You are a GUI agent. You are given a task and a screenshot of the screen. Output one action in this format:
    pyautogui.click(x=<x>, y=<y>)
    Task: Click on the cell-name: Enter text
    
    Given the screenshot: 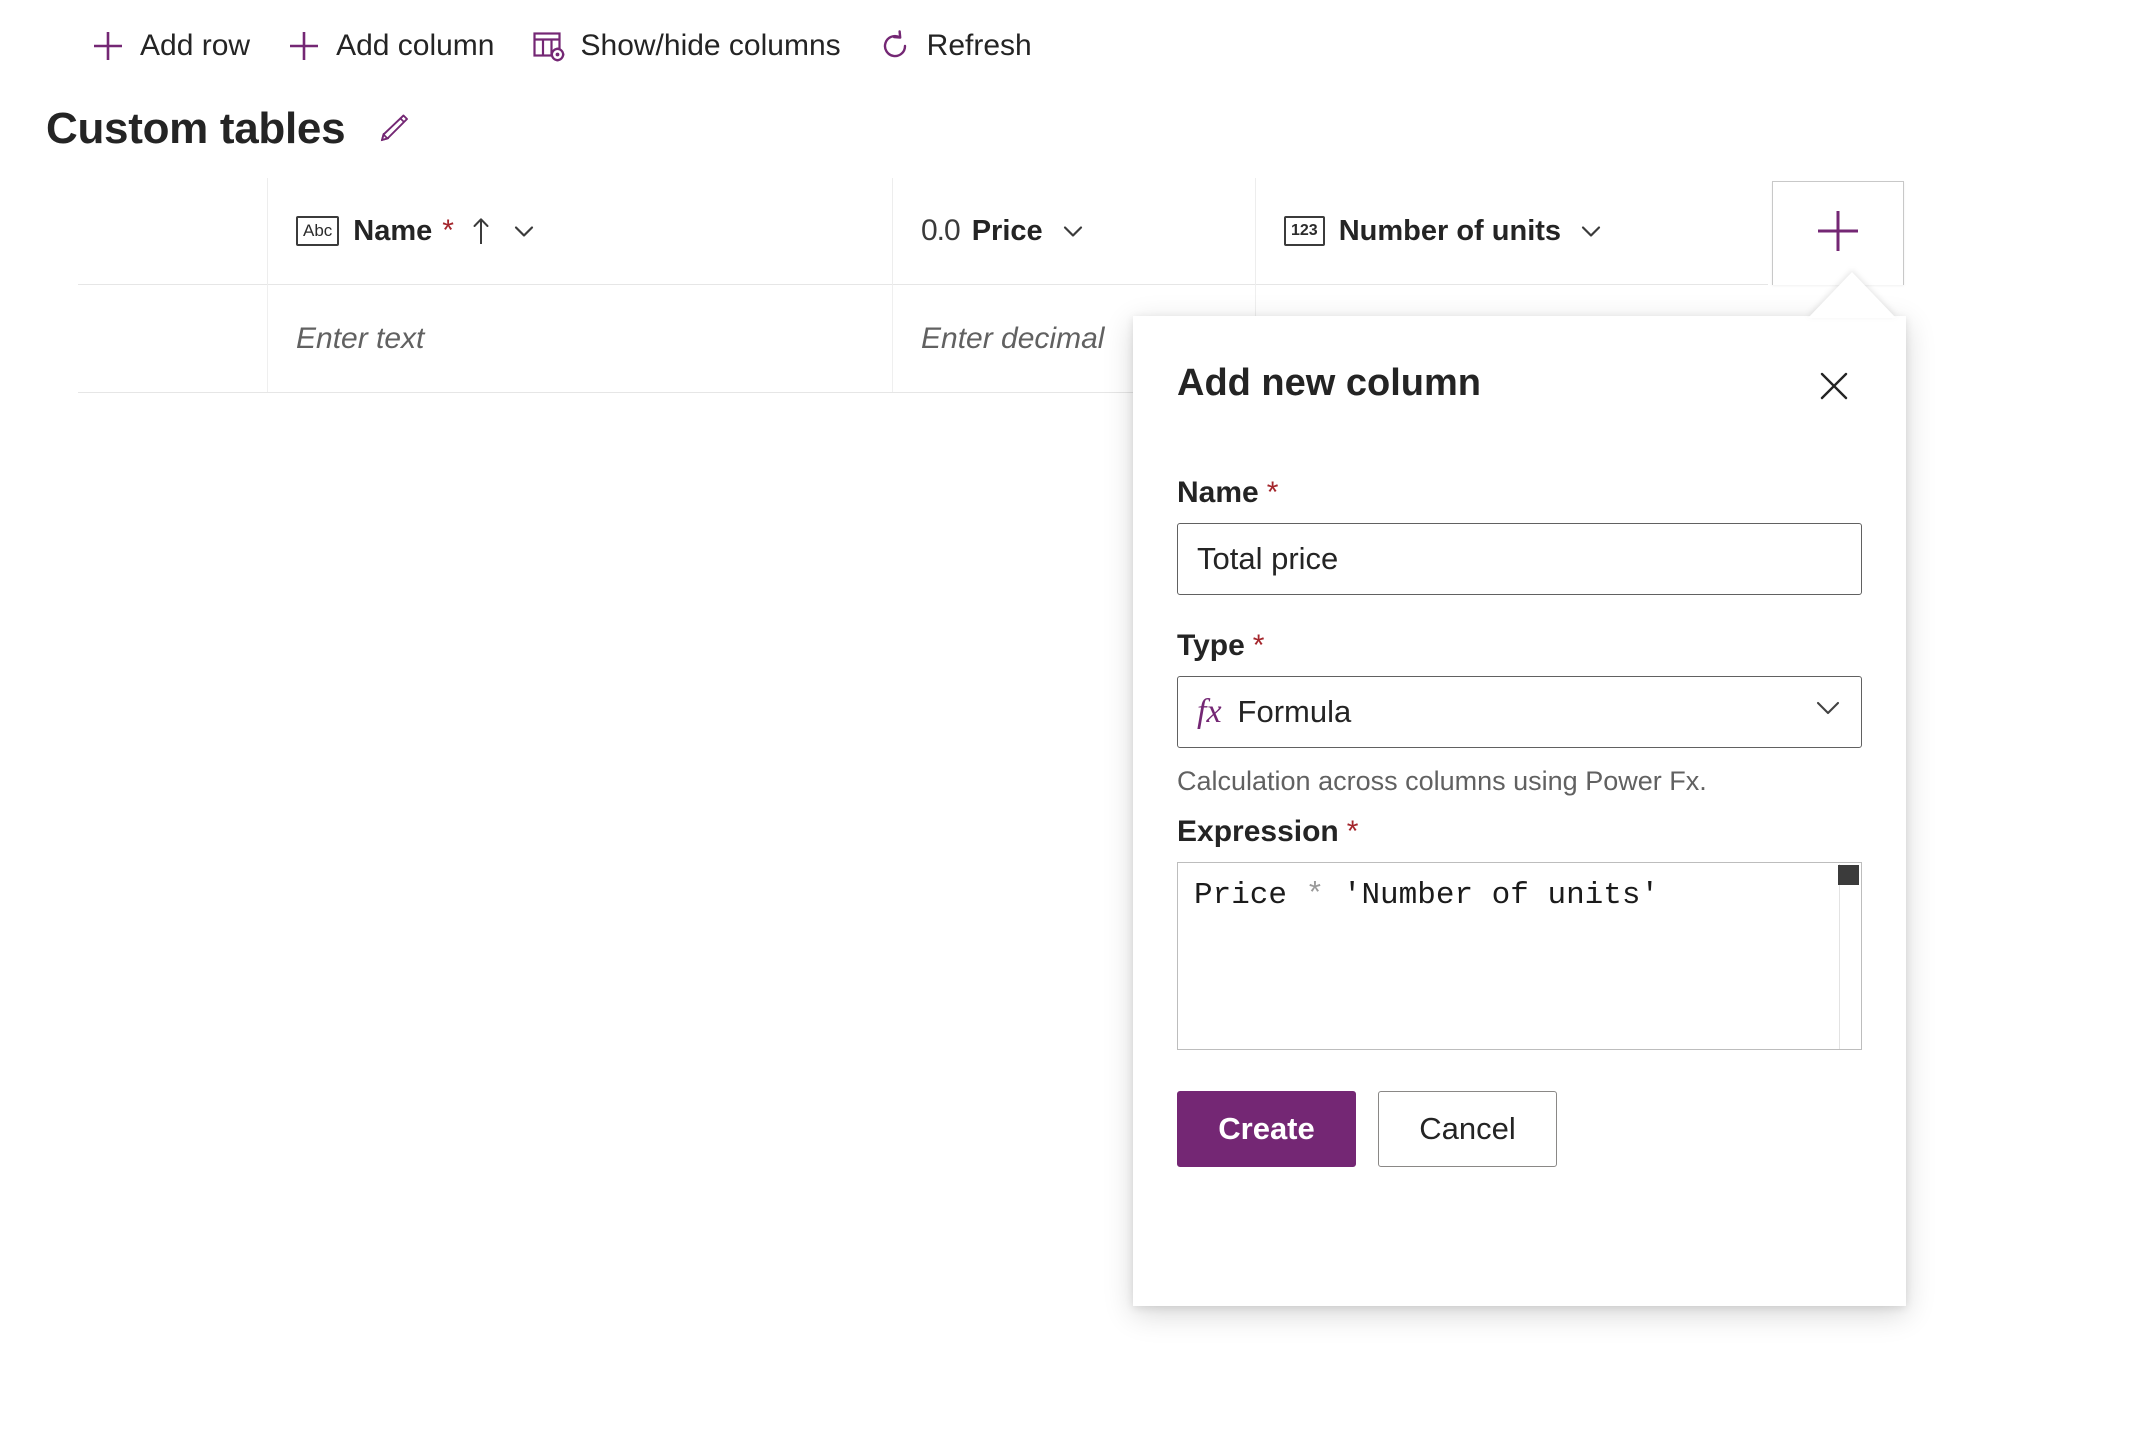 What is the action you would take?
    pyautogui.click(x=580, y=338)
    